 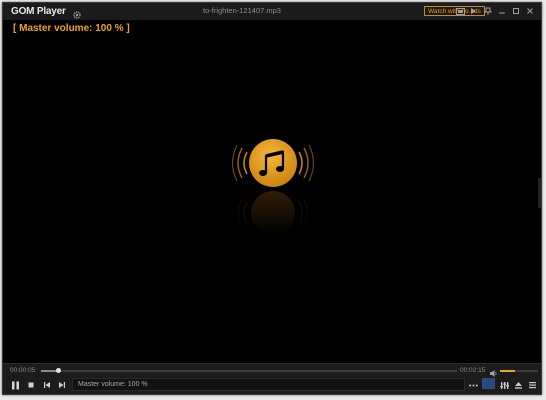 I want to click on screen-ratio-icon, so click(x=460, y=11).